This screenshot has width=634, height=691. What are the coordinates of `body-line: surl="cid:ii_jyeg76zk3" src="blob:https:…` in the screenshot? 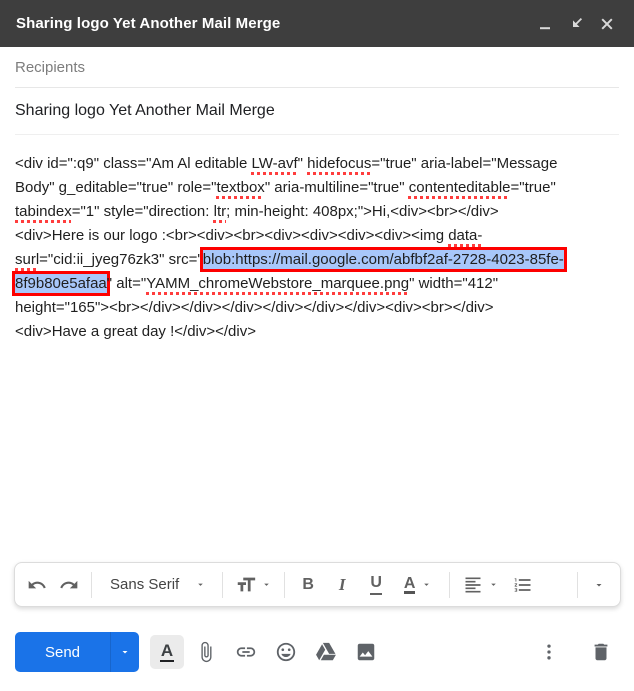 It's located at (317, 260).